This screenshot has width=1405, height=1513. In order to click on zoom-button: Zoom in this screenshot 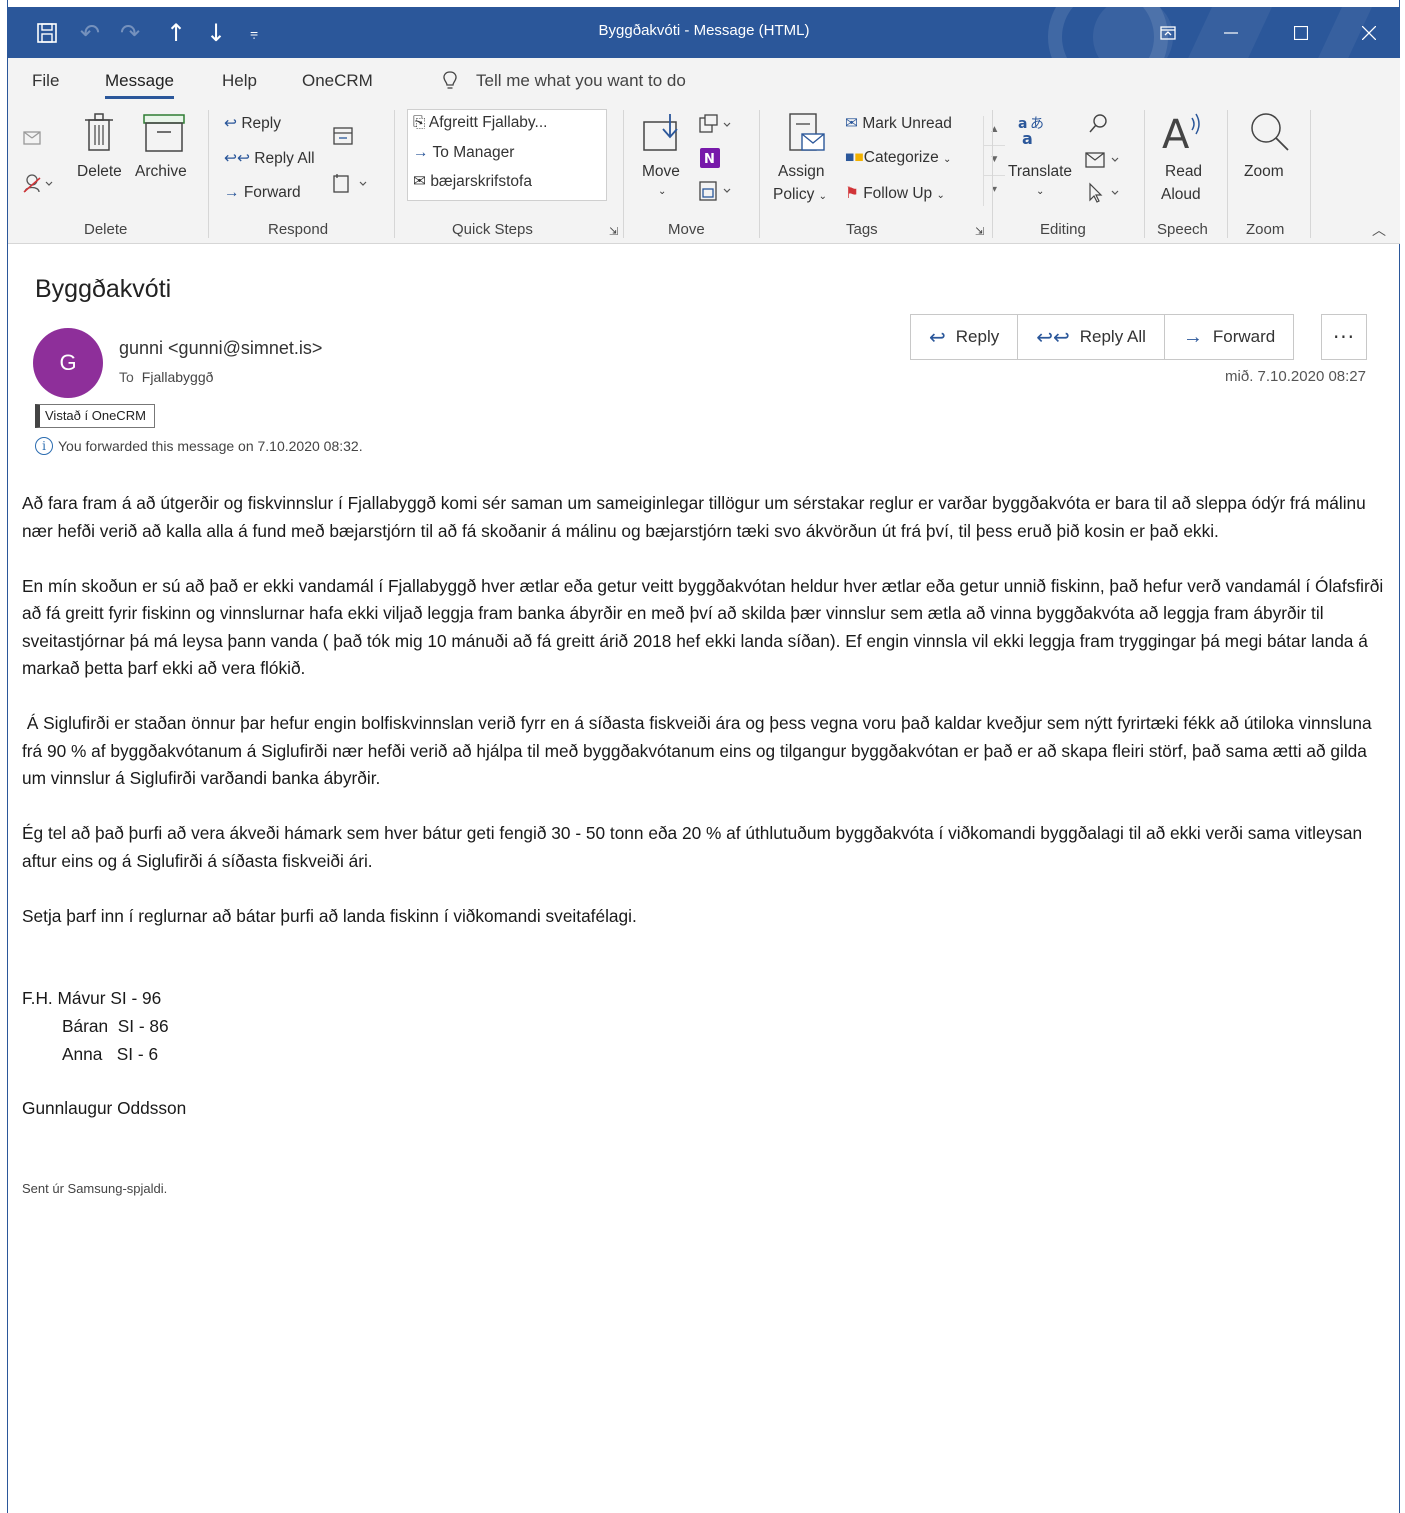, I will do `click(1264, 172)`.